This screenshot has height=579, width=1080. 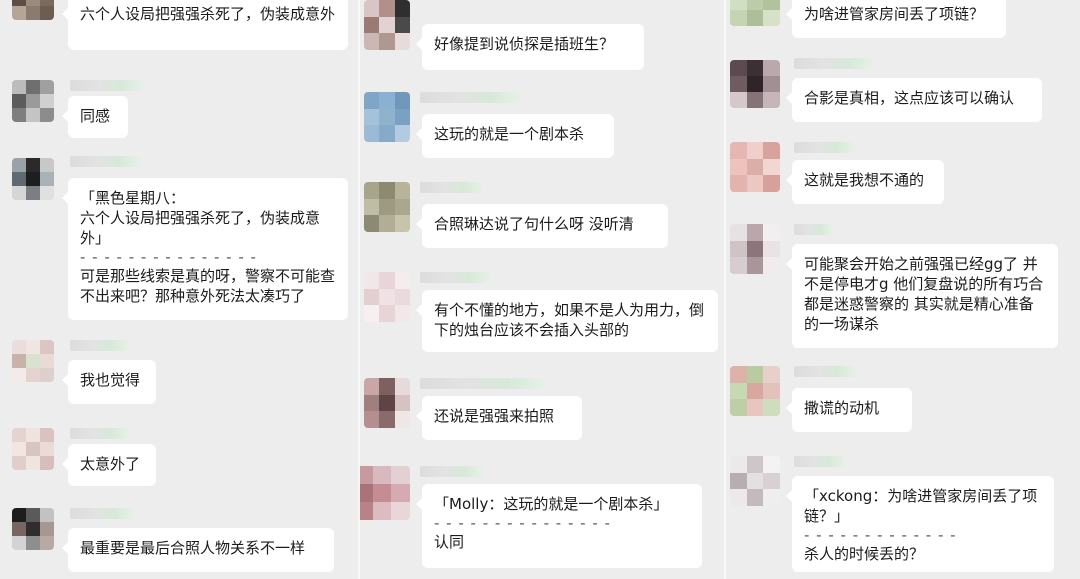 I want to click on message-text: 同感, so click(x=95, y=116).